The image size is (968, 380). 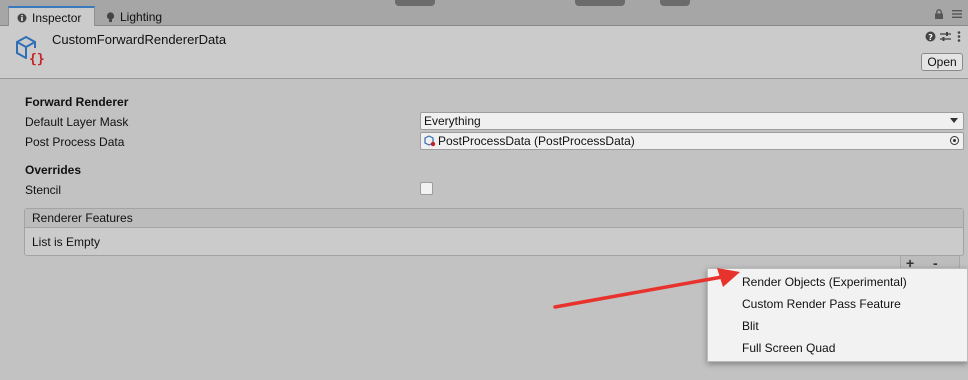 I want to click on section-title-forward-renderer: Forward Renderer, so click(x=77, y=102).